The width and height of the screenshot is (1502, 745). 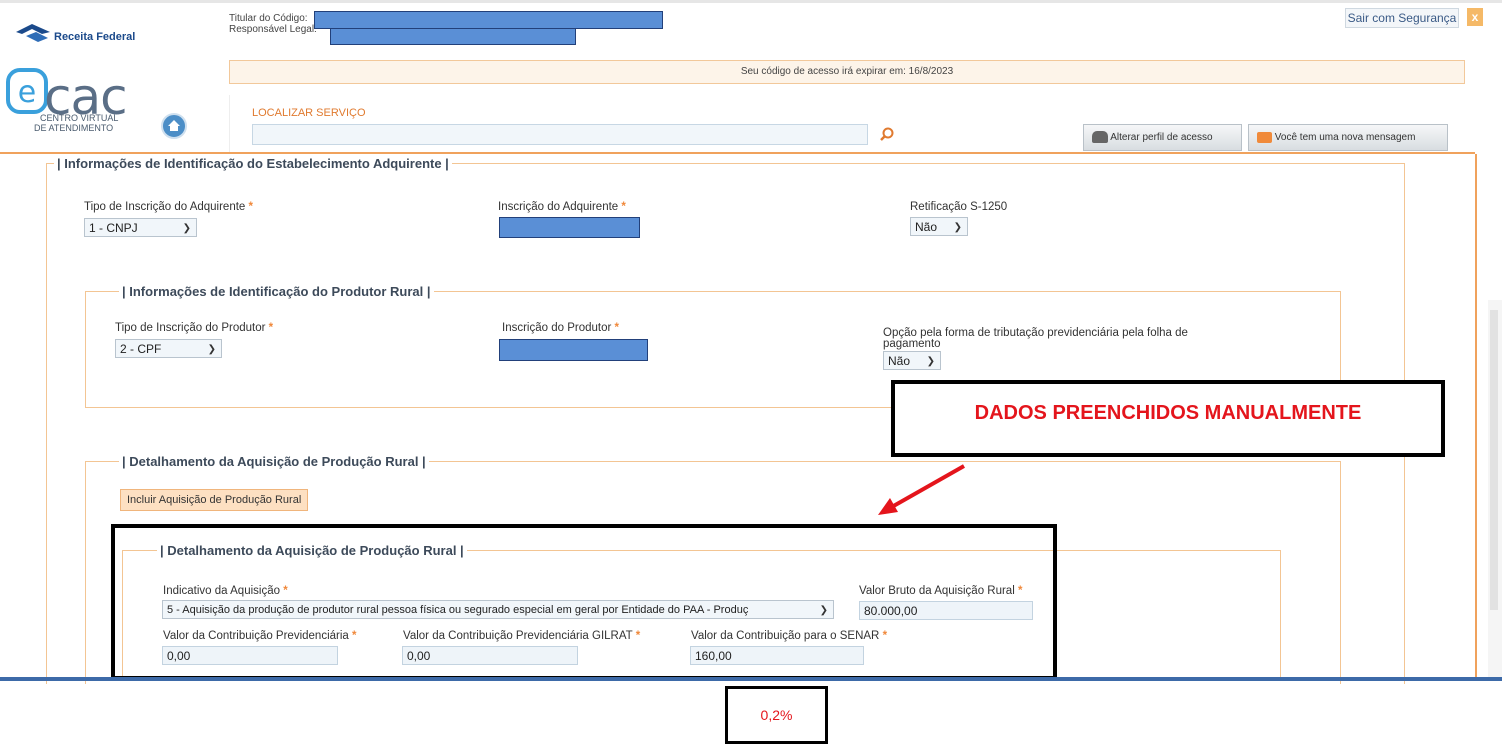 What do you see at coordinates (751, 1) in the screenshot?
I see `top-strip` at bounding box center [751, 1].